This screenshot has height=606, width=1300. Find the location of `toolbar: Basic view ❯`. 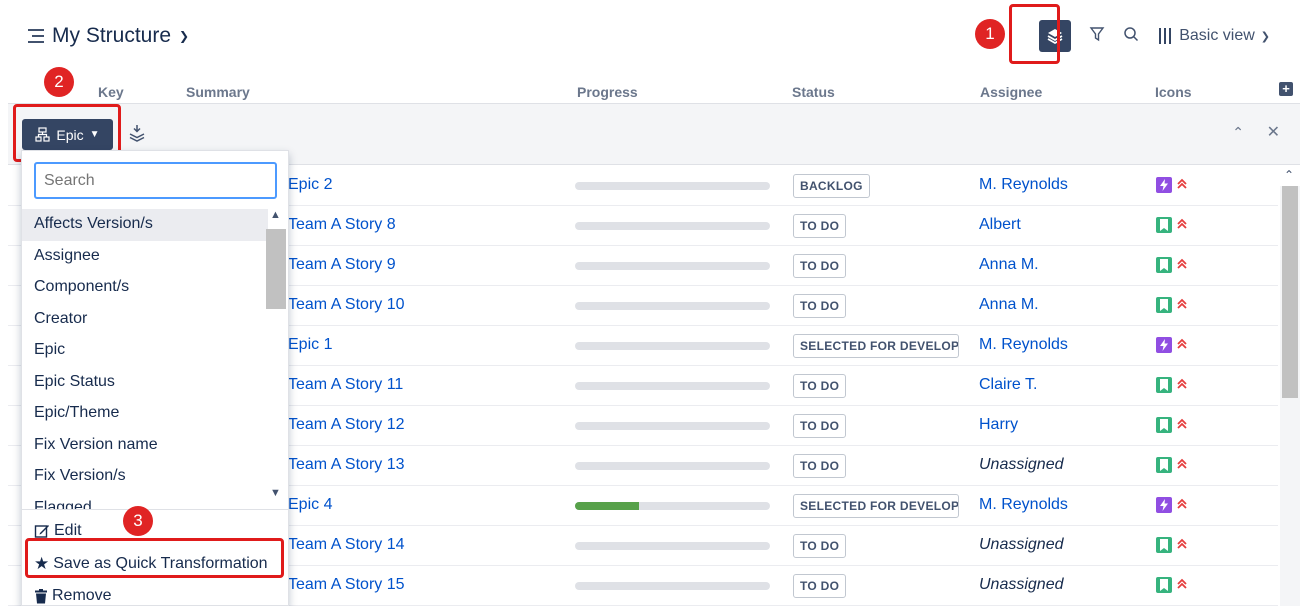

toolbar: Basic view ❯ is located at coordinates (1154, 36).